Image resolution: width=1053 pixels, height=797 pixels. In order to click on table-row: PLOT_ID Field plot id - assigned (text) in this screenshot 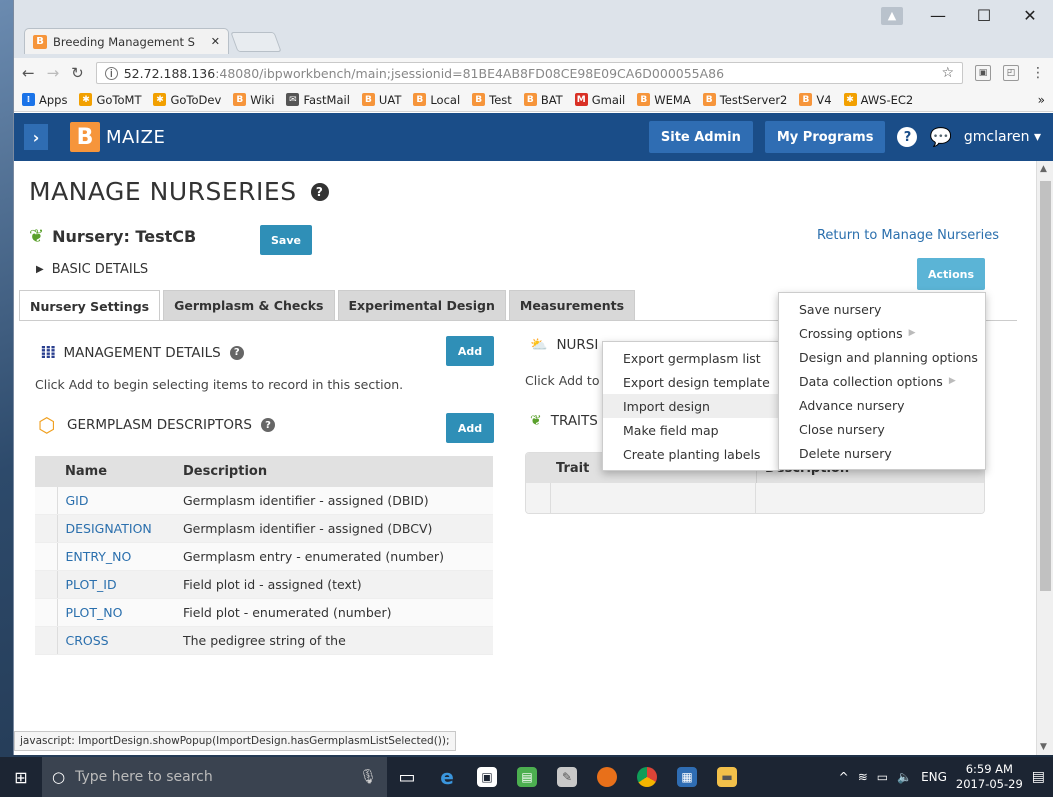, I will do `click(264, 584)`.